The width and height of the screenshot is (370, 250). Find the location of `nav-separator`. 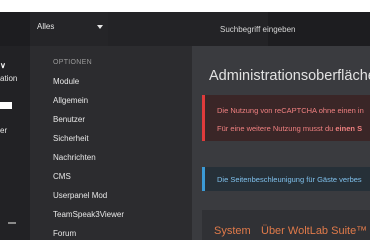

nav-separator is located at coordinates (12, 223).